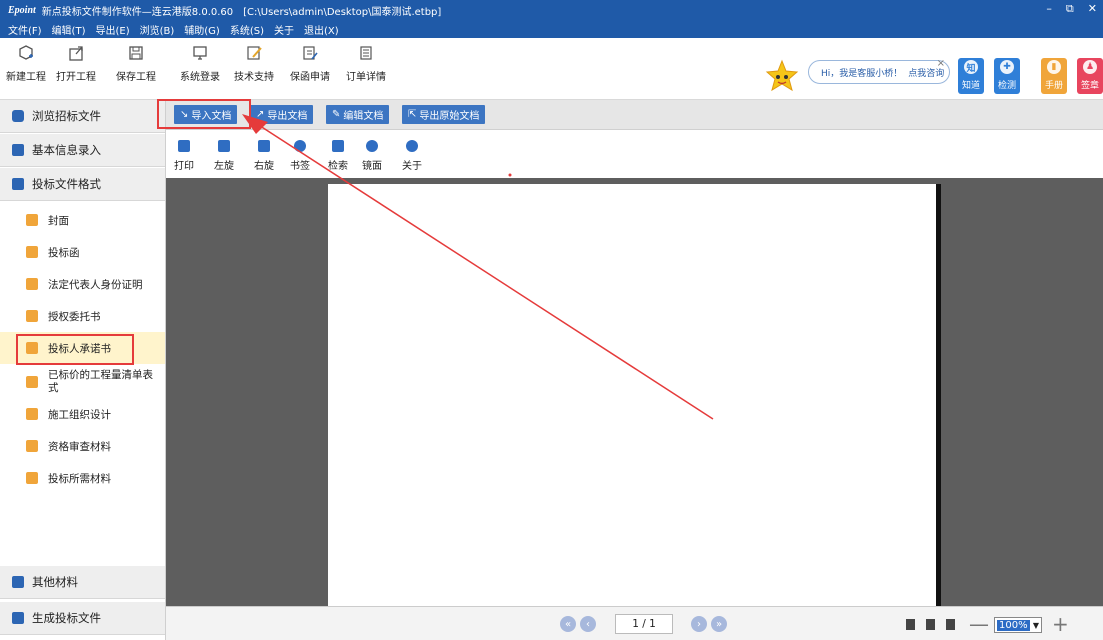  What do you see at coordinates (200, 63) in the screenshot?
I see `system-login-button: 系统登录` at bounding box center [200, 63].